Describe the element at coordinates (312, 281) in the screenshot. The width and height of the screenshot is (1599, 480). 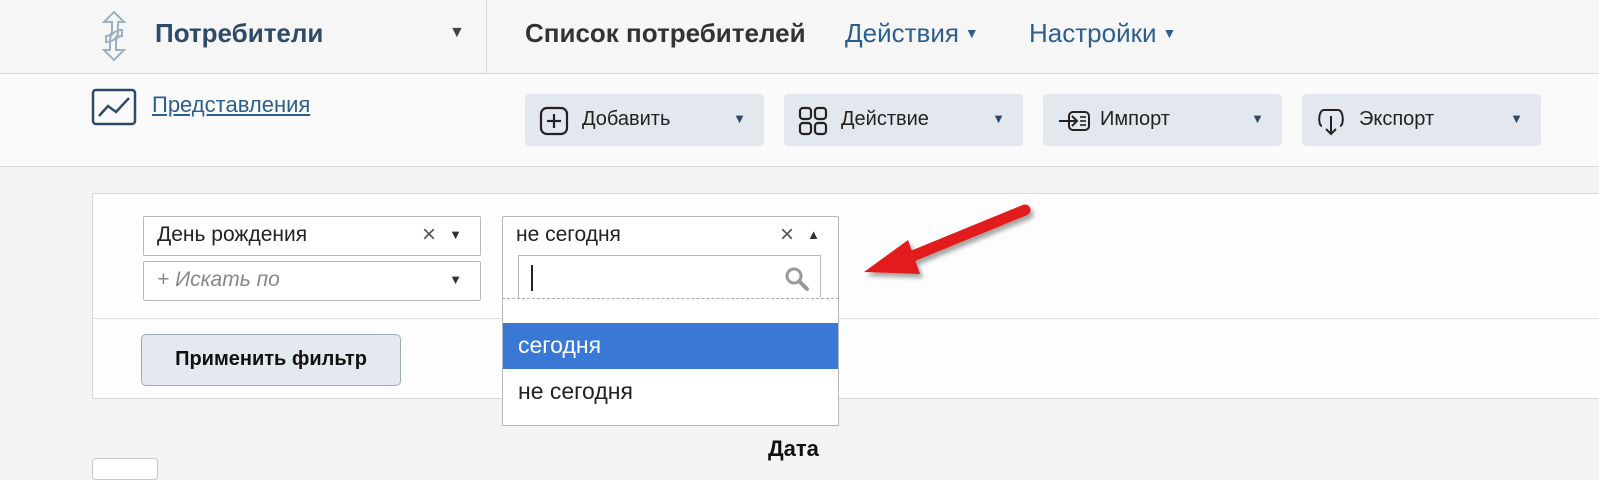
I see `search-by-select: + Искать по ▼` at that location.